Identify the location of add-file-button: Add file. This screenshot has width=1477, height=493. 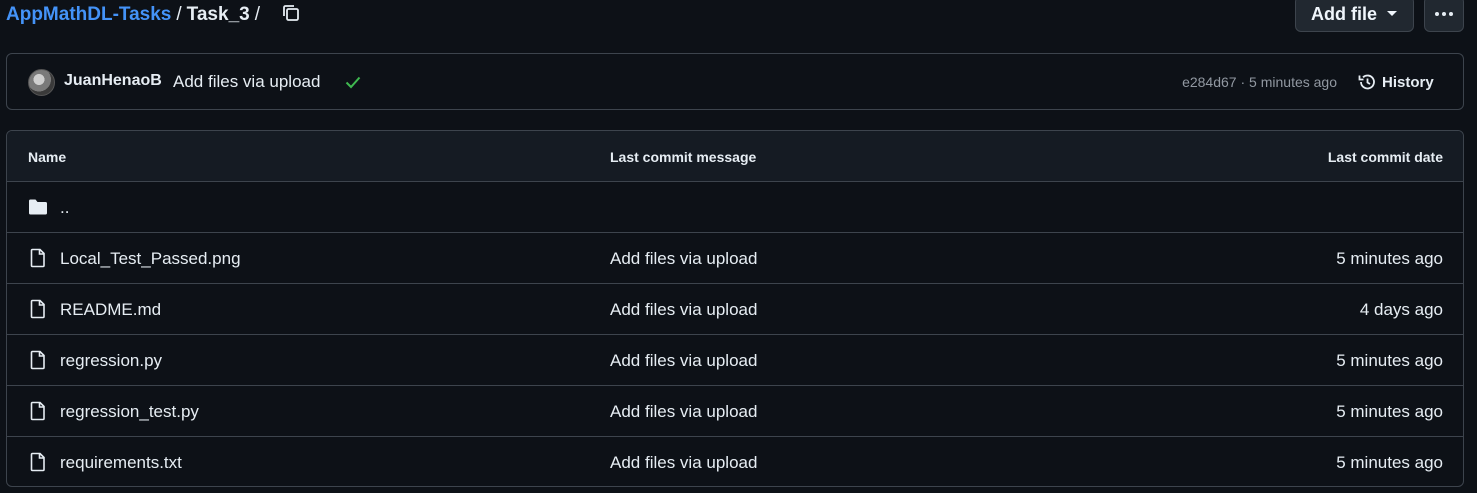
(1354, 16).